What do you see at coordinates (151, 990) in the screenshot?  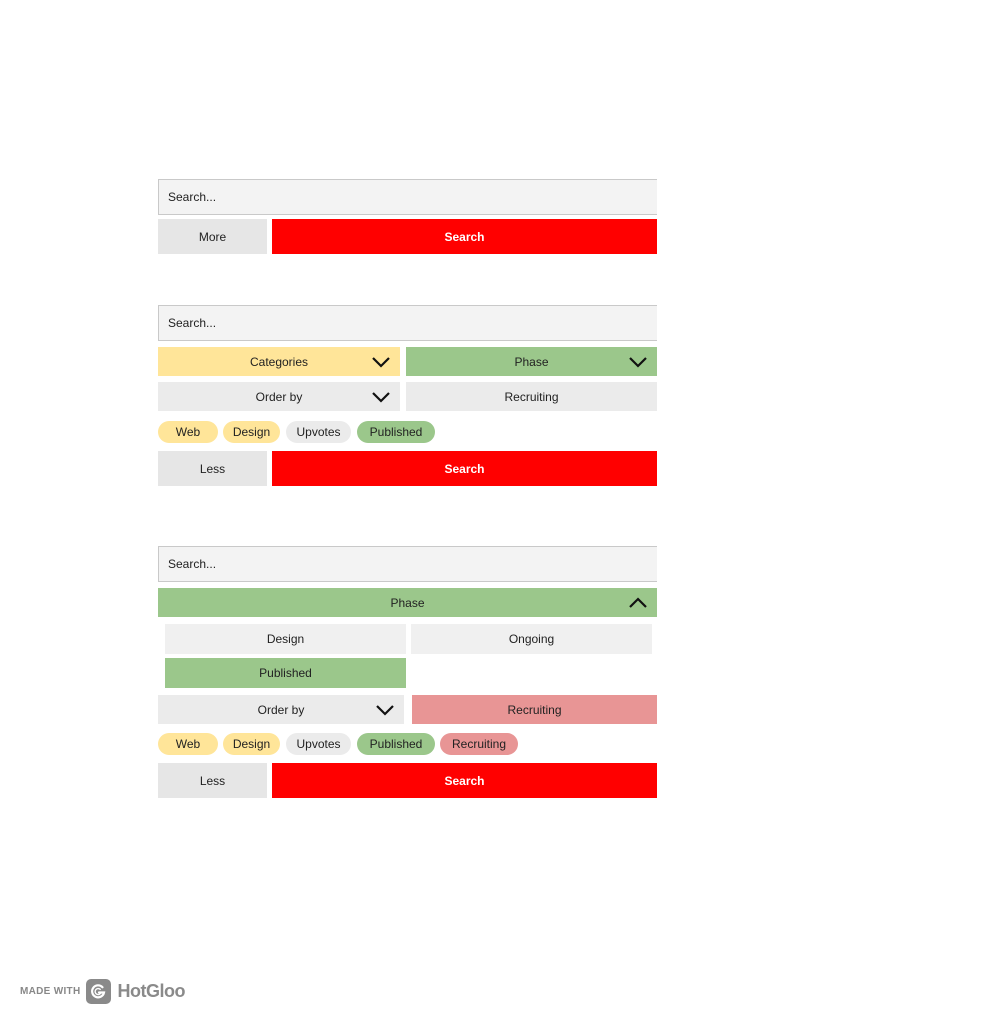 I see `brand-name: HotGloo` at bounding box center [151, 990].